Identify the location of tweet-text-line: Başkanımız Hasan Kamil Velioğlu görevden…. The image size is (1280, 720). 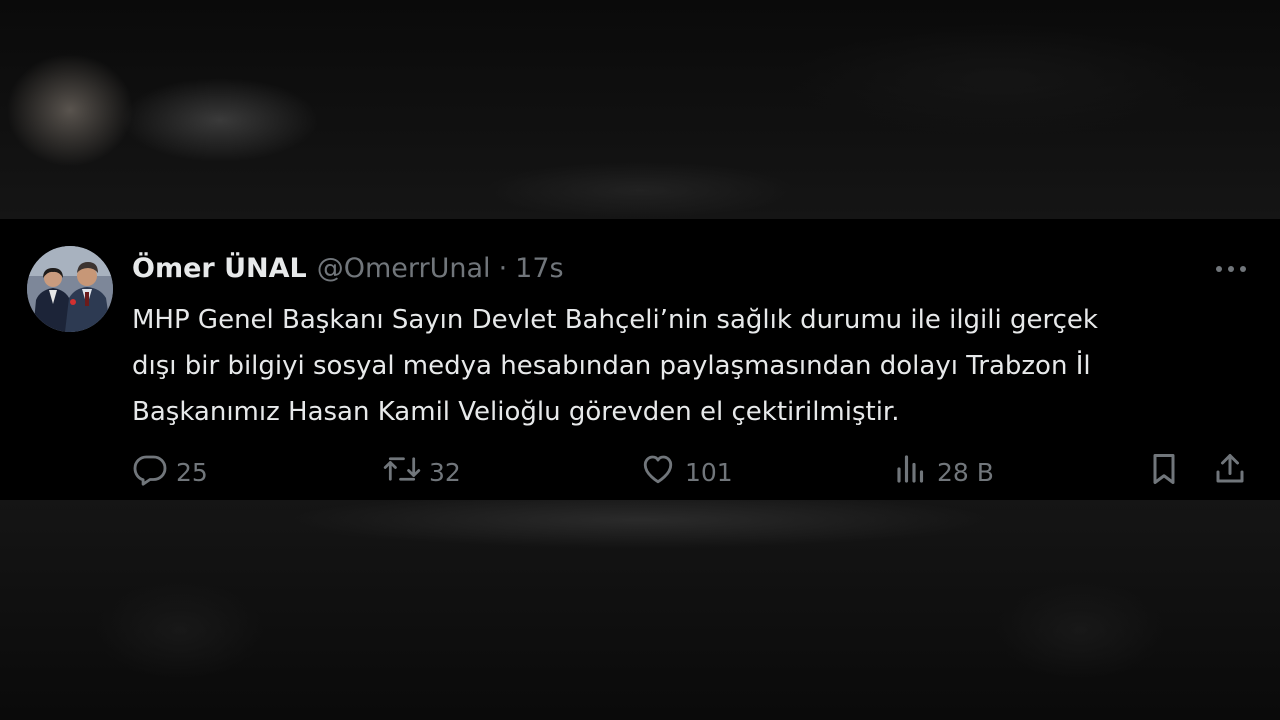
(516, 412).